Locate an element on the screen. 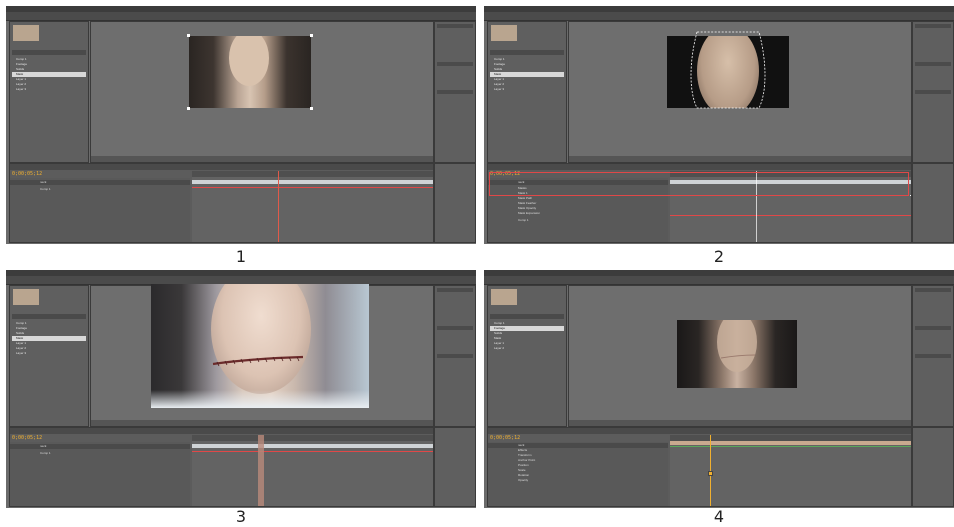 The image size is (954, 527). panel-caption: 4 is located at coordinates (719, 516).